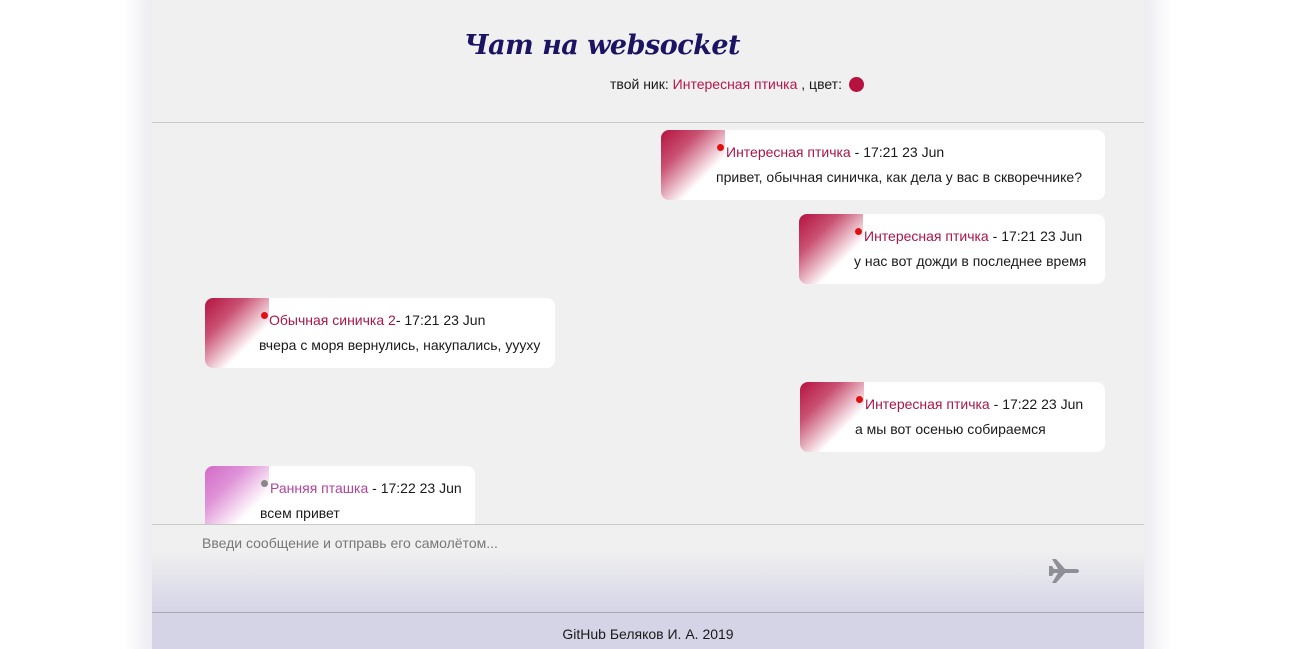 The height and width of the screenshot is (649, 1296). I want to click on nick-prefix: твой ник:, so click(641, 84).